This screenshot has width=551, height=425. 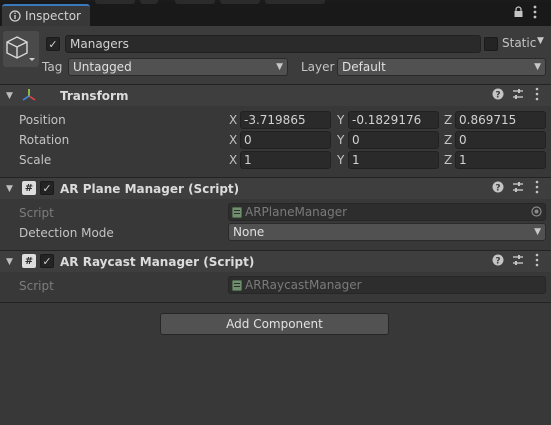 I want to click on position-label: Position, so click(x=42, y=120).